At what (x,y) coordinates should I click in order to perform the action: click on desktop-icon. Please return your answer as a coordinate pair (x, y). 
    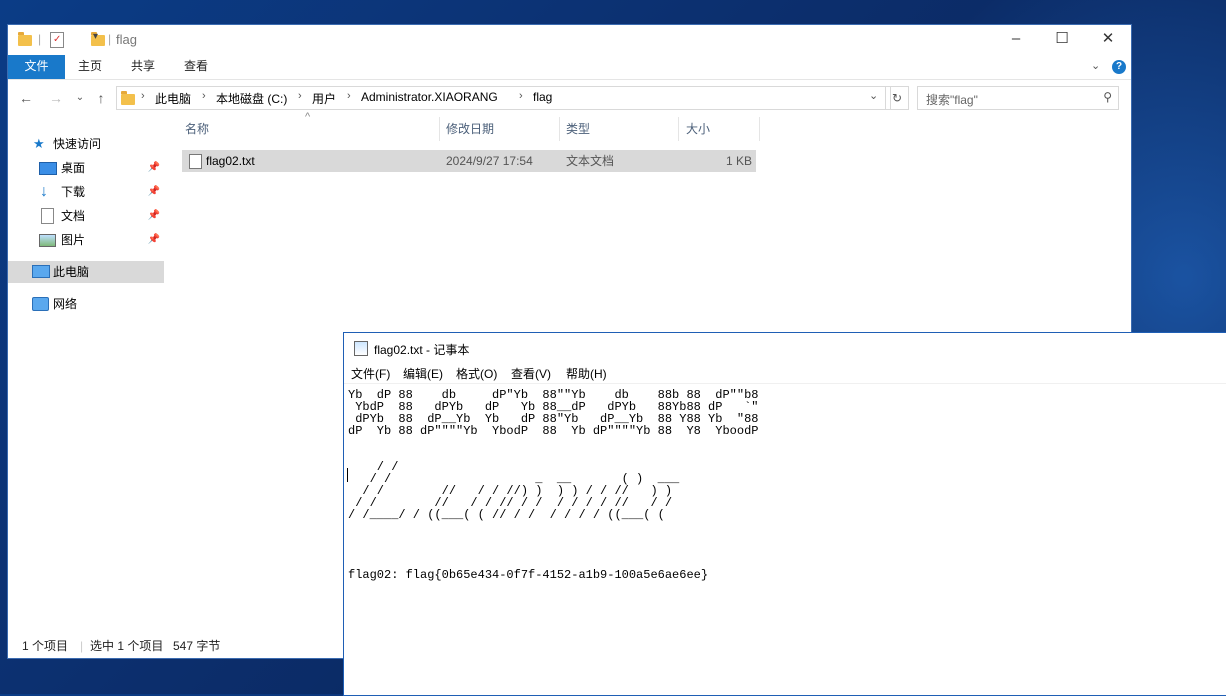
    Looking at the image, I should click on (48, 168).